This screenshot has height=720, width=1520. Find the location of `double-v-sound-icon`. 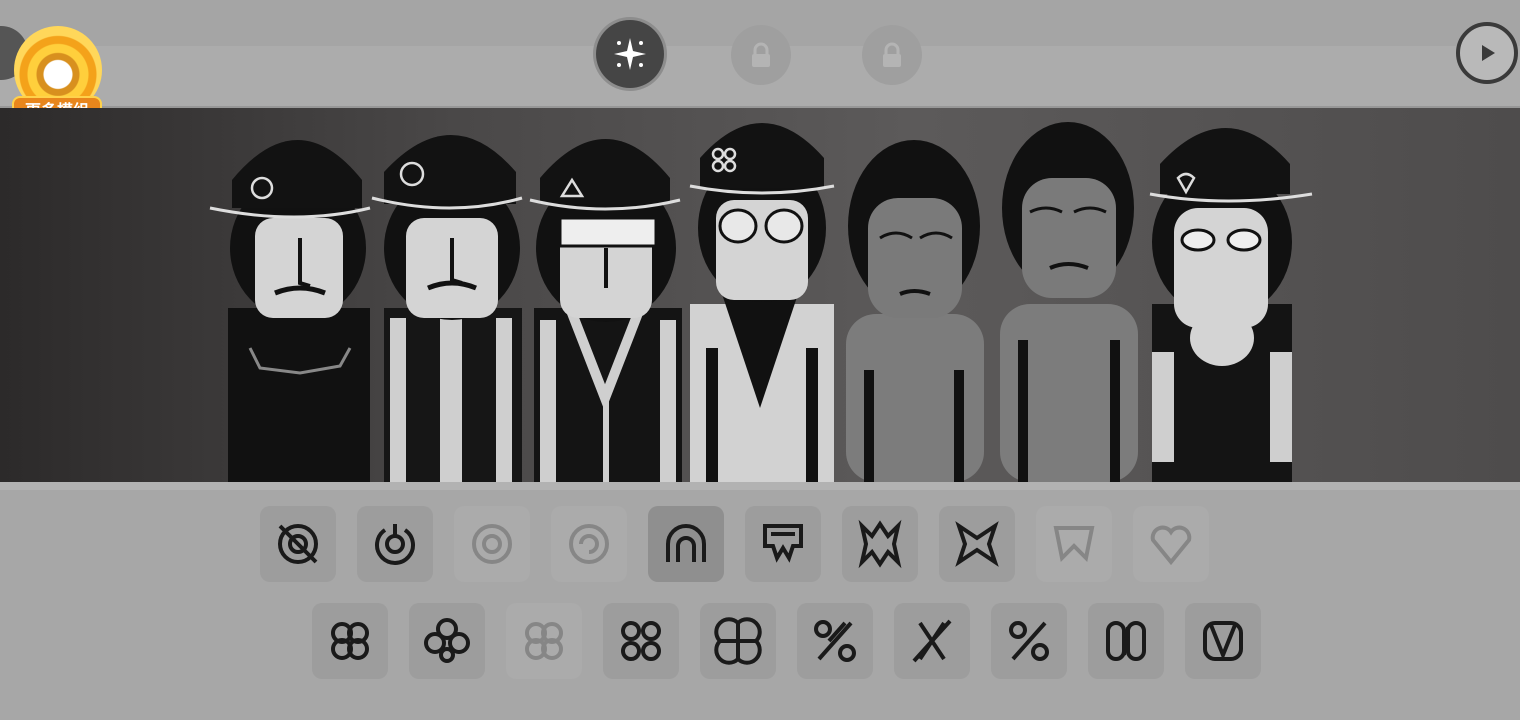

double-v-sound-icon is located at coordinates (1223, 641).